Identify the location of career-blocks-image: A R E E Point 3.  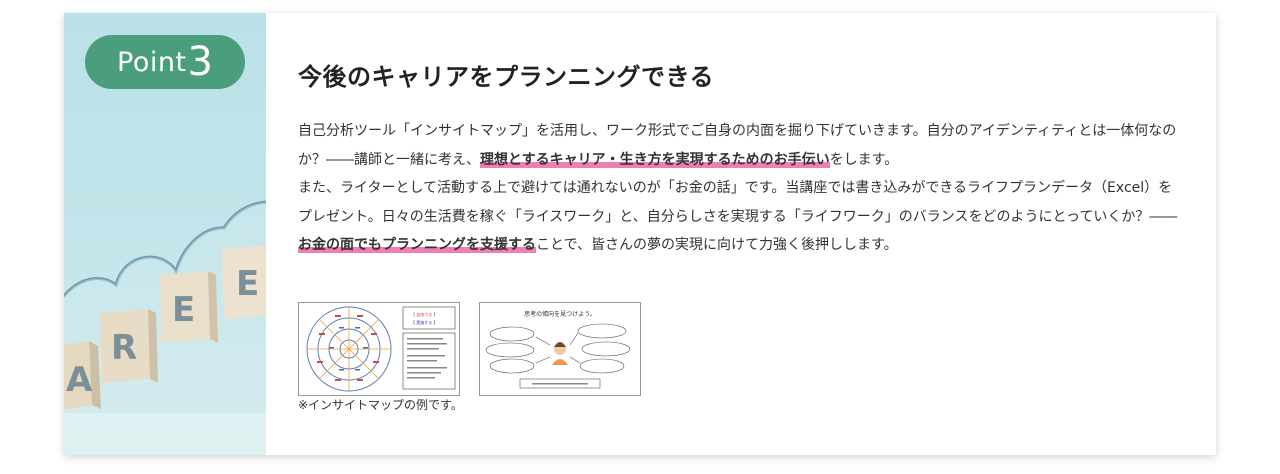
(165, 234).